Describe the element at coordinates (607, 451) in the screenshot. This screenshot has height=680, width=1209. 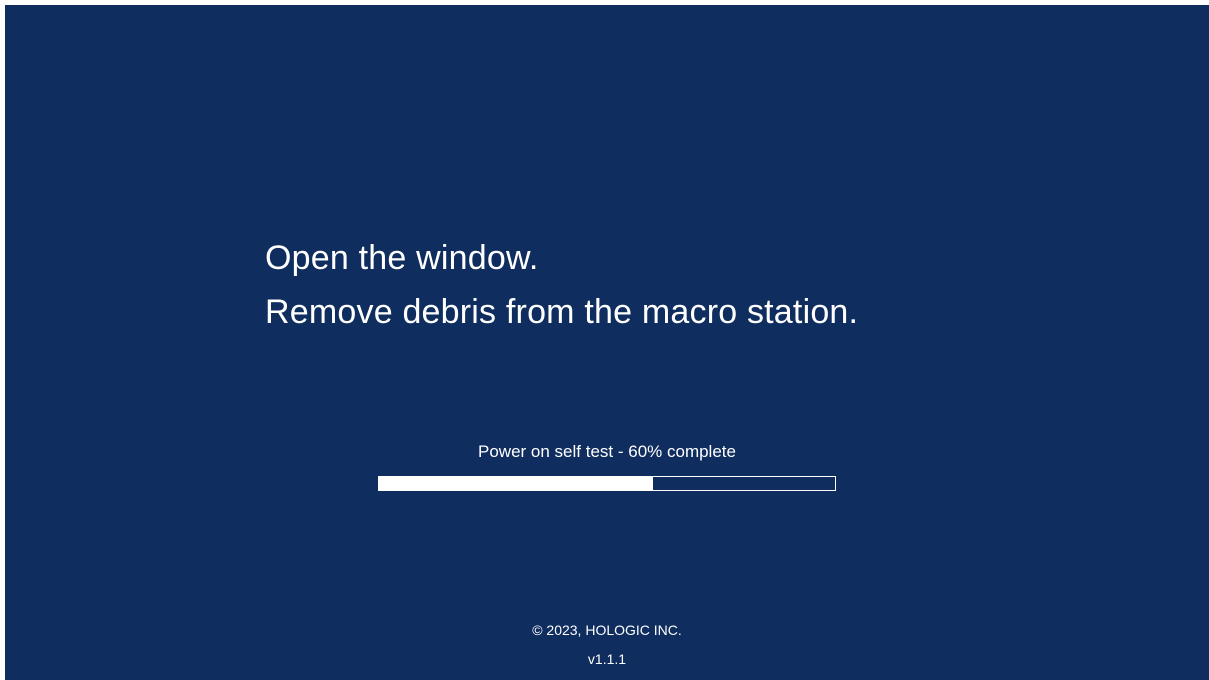
I see `self-test-status-text: Power on self test - 60% complete` at that location.